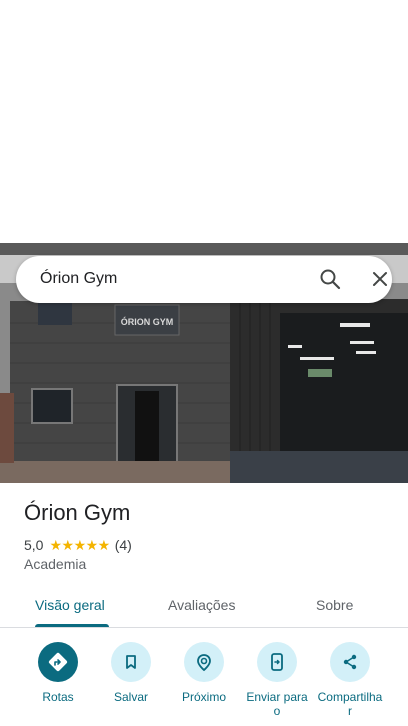 The width and height of the screenshot is (408, 726). What do you see at coordinates (58, 697) in the screenshot?
I see `directions-label: Rotas` at bounding box center [58, 697].